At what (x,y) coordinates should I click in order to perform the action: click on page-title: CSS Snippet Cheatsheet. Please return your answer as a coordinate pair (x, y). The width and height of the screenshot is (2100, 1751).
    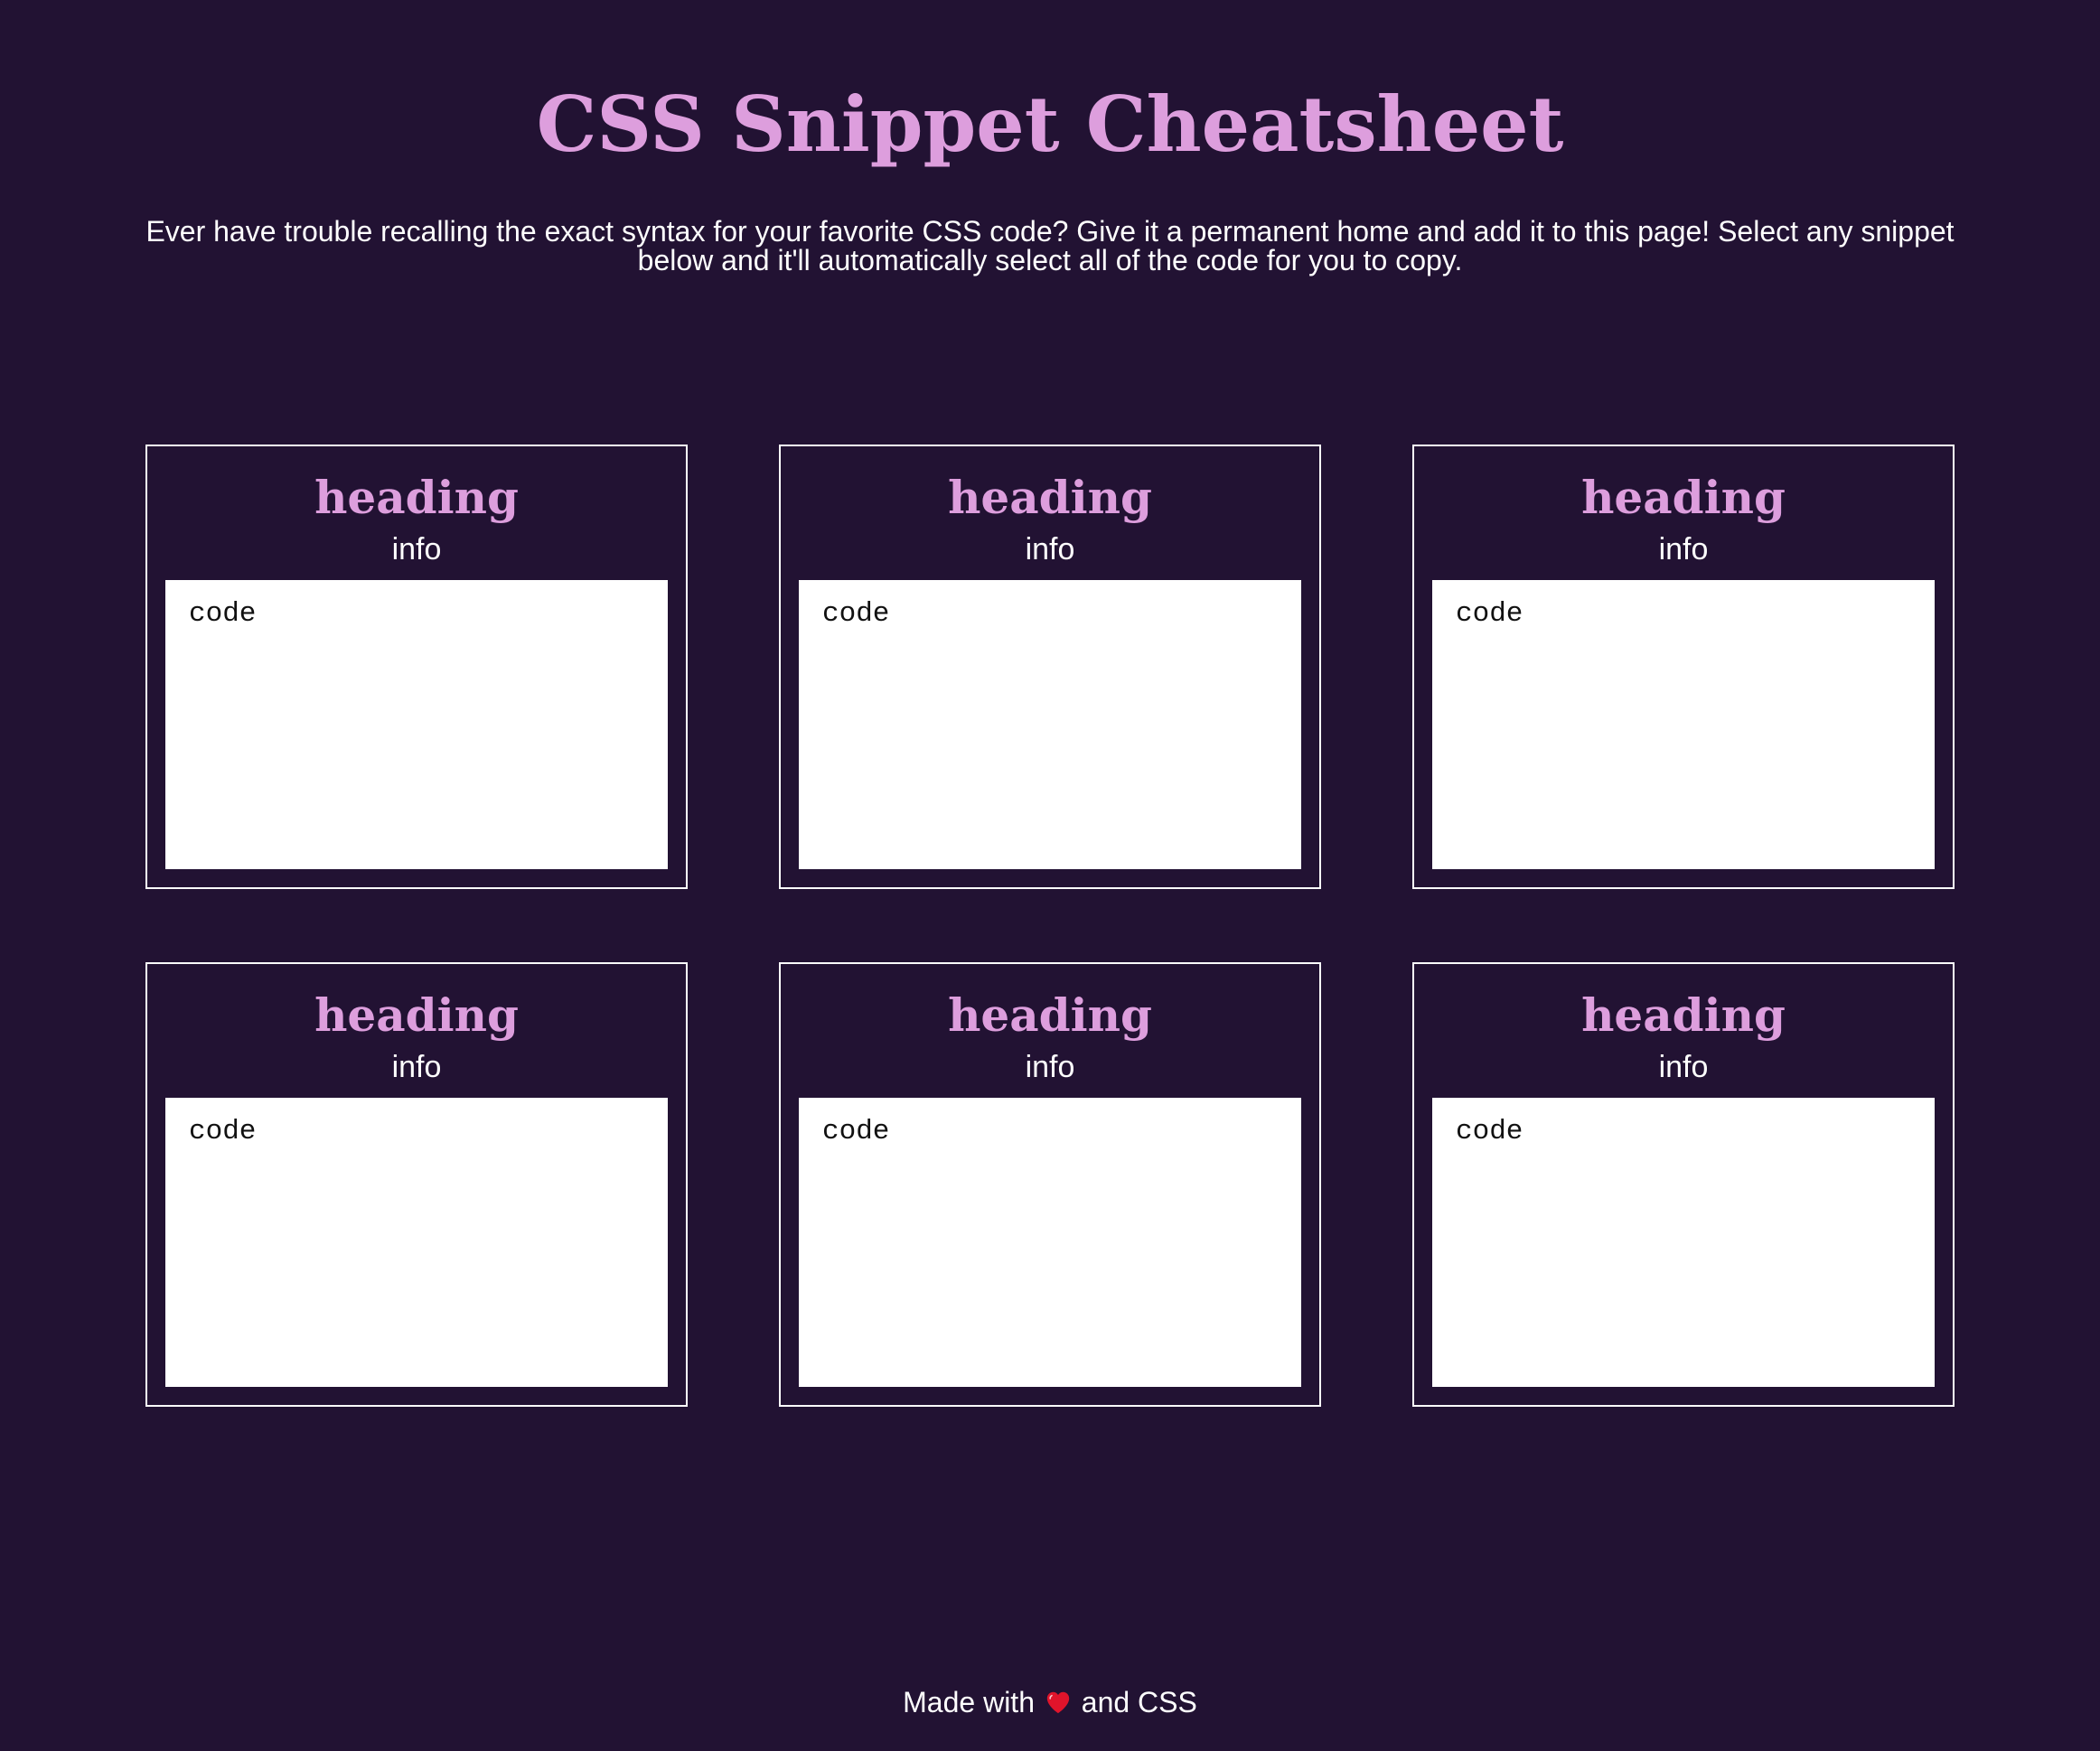
    Looking at the image, I should click on (1050, 124).